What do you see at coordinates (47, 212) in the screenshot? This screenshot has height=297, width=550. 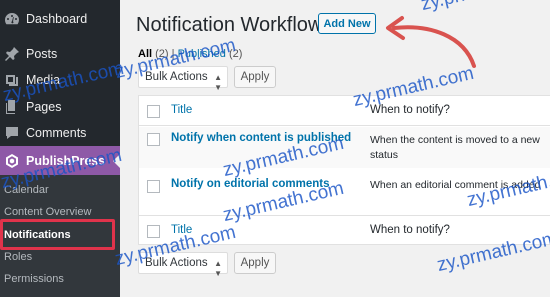 I see `submenu-item-content-overview: Content Overview` at bounding box center [47, 212].